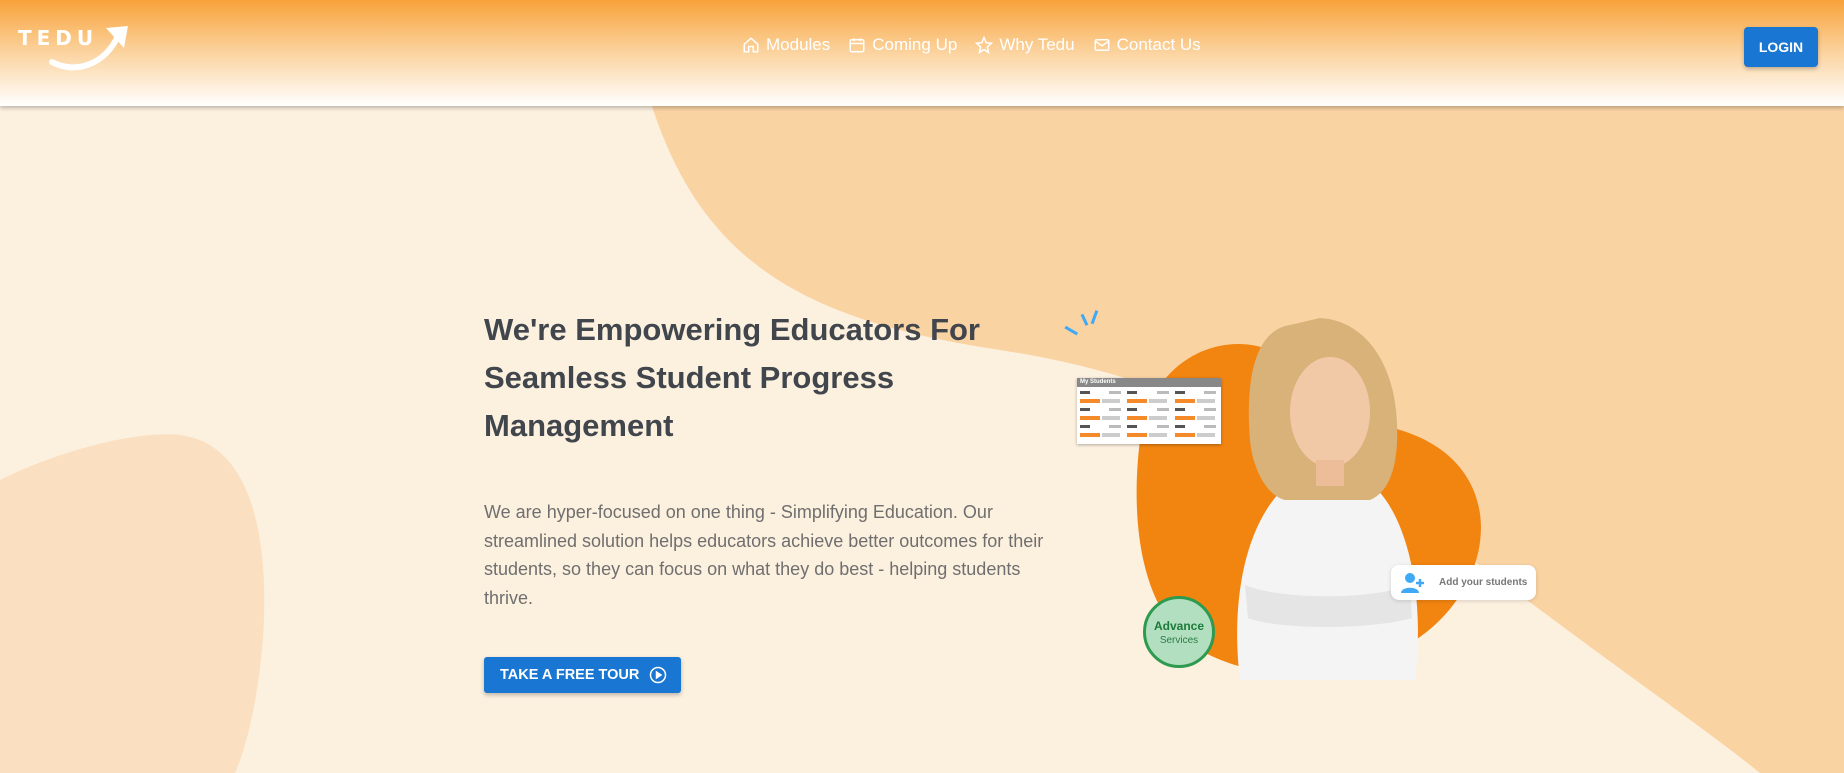 The image size is (1844, 773). Describe the element at coordinates (1158, 44) in the screenshot. I see `nav-contact-us-label: Contact Us` at that location.